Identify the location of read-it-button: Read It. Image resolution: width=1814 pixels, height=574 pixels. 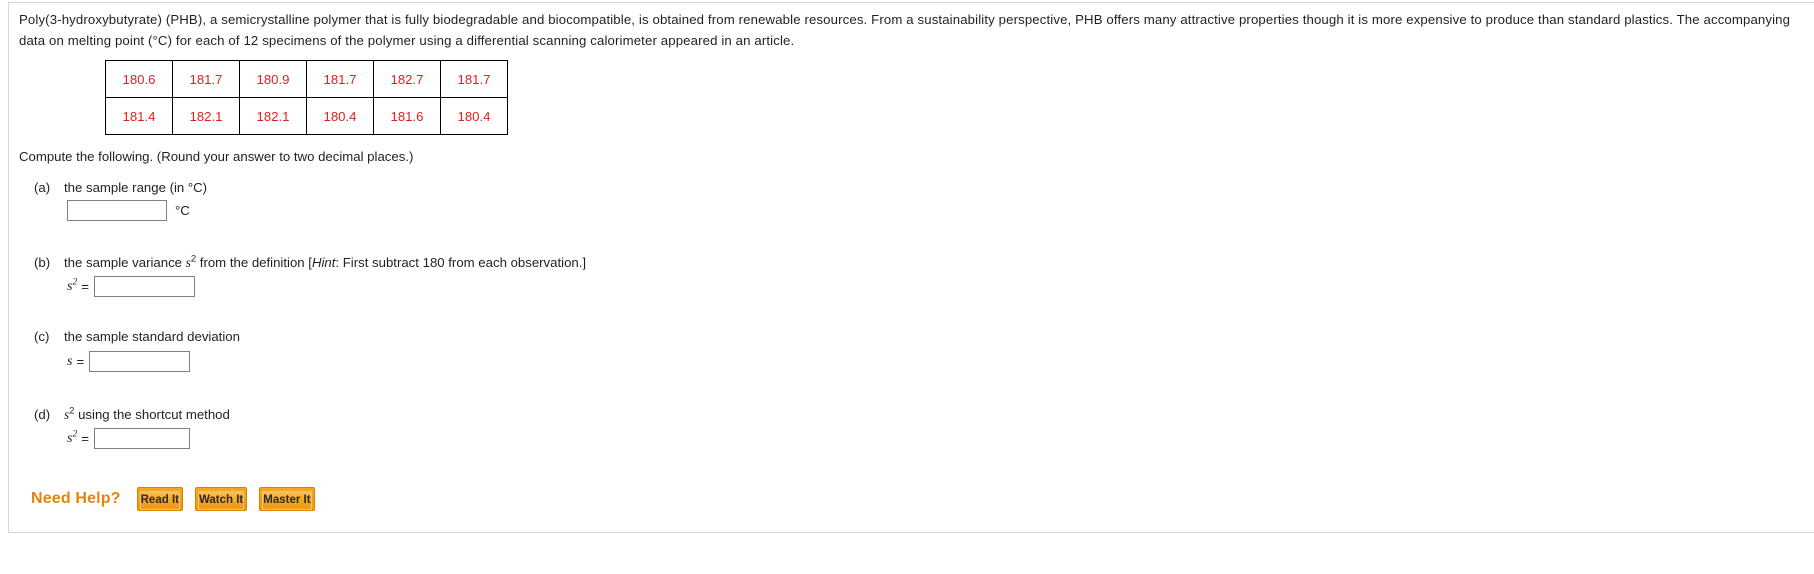
(159, 499).